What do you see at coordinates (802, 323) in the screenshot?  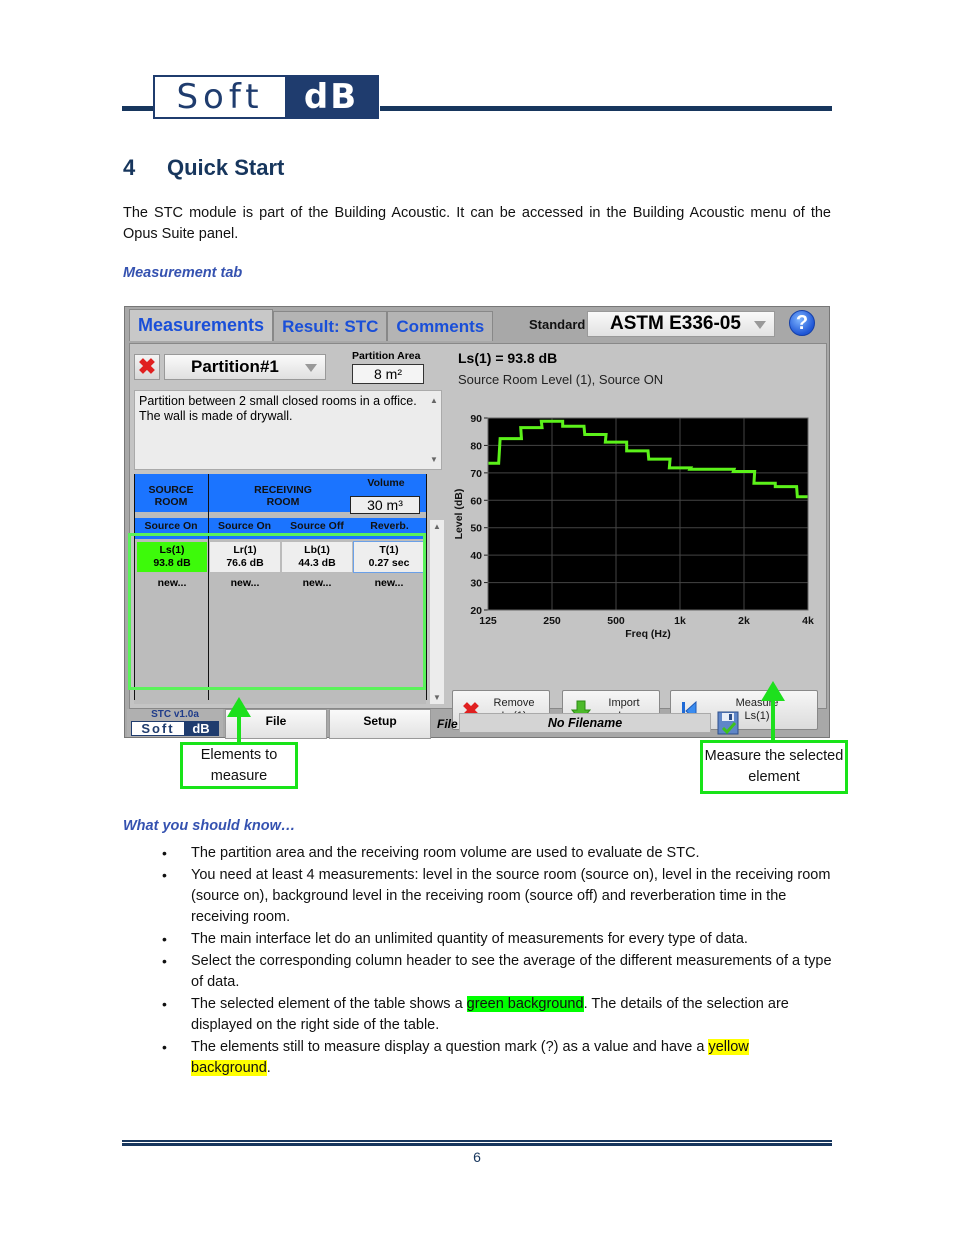 I see `help-icon: ?` at bounding box center [802, 323].